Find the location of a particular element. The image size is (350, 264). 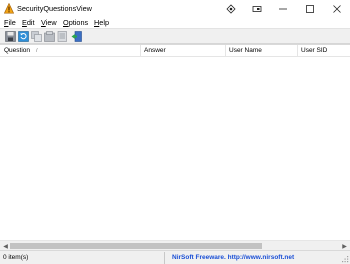

maximize-icon is located at coordinates (310, 8).